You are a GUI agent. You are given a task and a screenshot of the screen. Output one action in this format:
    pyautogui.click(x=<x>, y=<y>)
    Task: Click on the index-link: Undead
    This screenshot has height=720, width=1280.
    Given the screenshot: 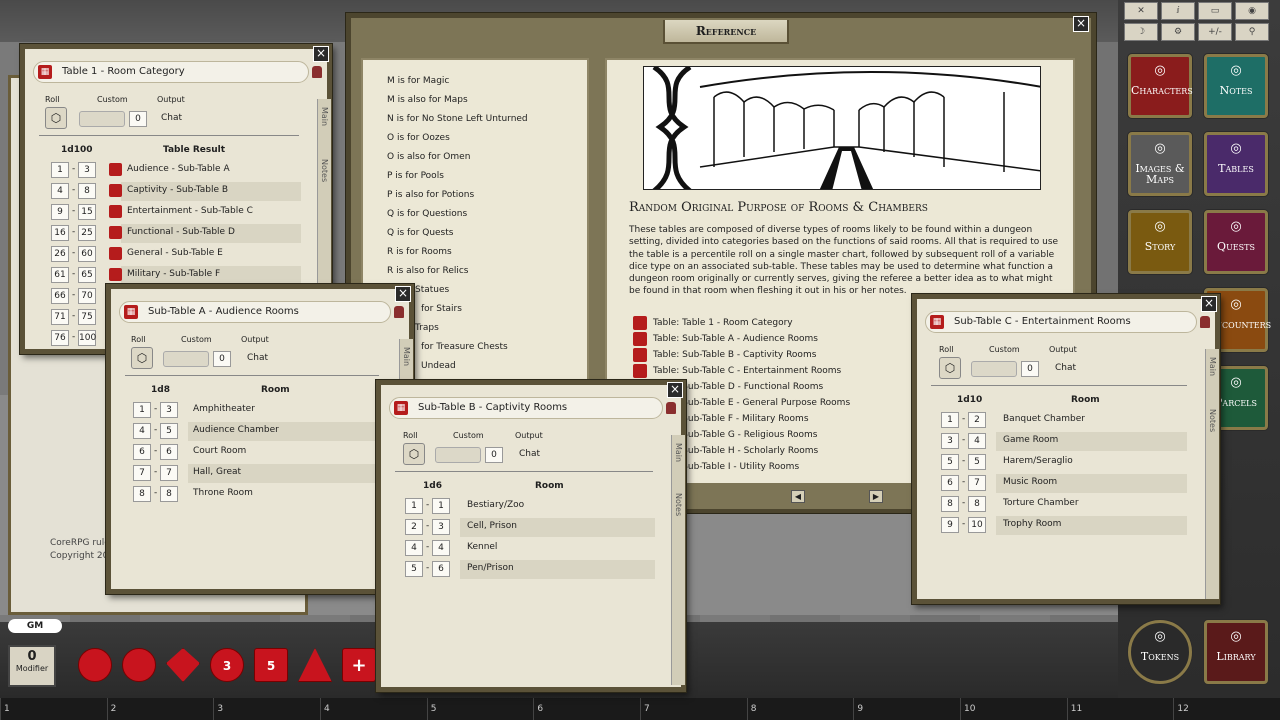 What is the action you would take?
    pyautogui.click(x=438, y=366)
    